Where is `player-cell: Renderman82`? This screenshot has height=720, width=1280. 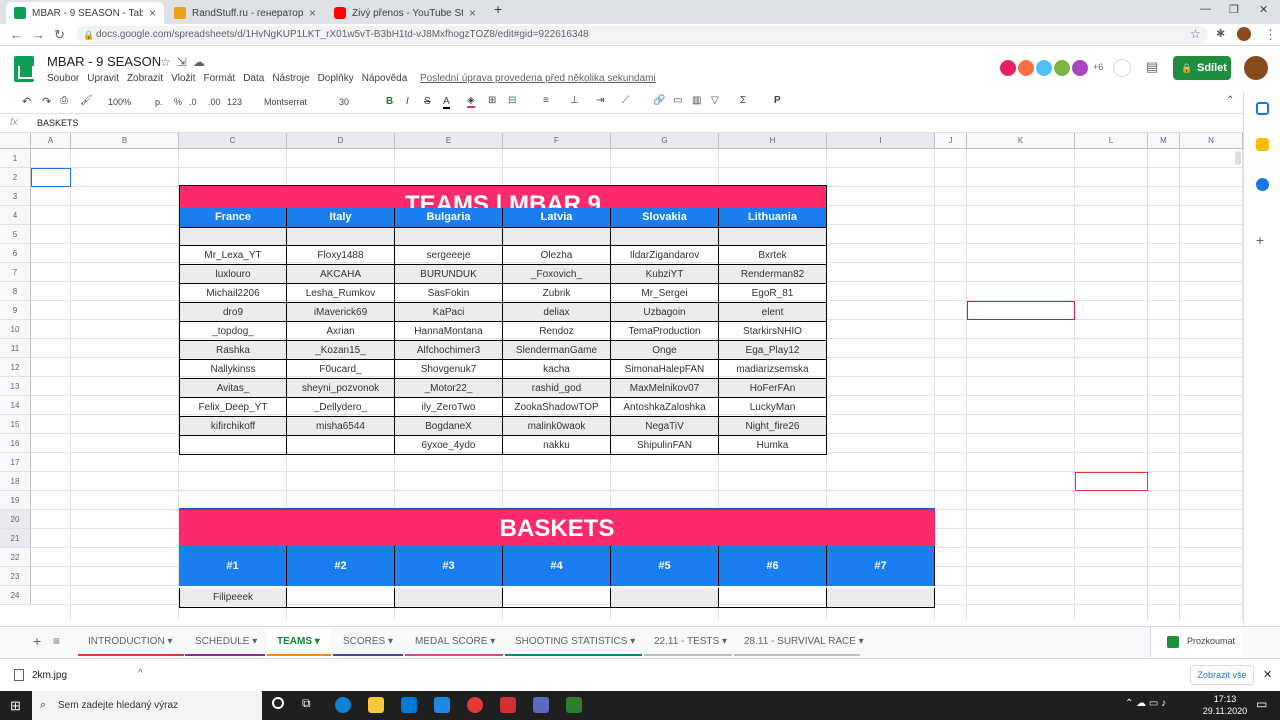 player-cell: Renderman82 is located at coordinates (773, 274).